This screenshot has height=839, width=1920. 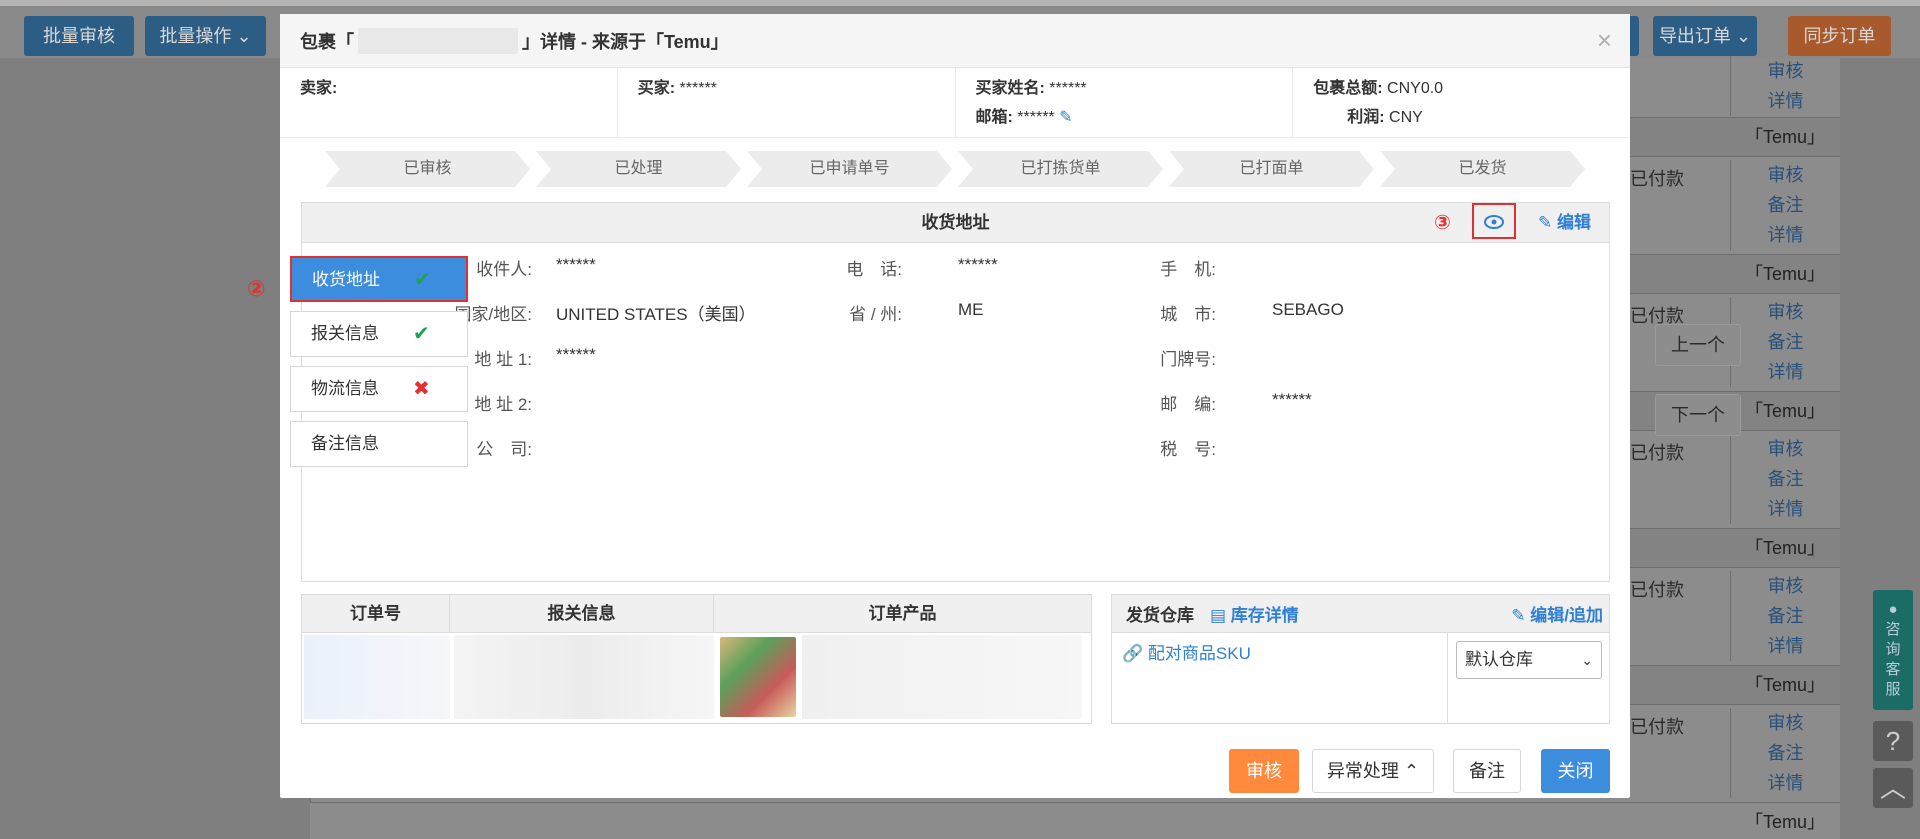 What do you see at coordinates (1068, 88) in the screenshot?
I see `buyer-name-value: ******` at bounding box center [1068, 88].